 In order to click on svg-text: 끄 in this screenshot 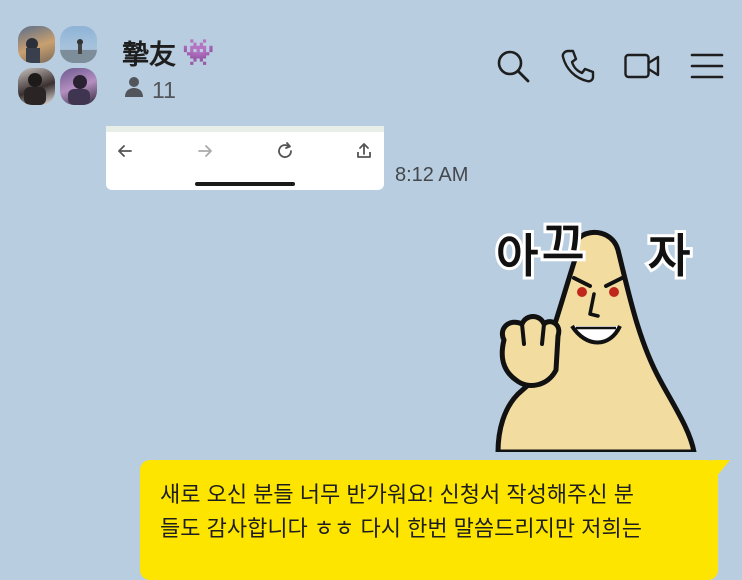, I will do `click(563, 244)`.